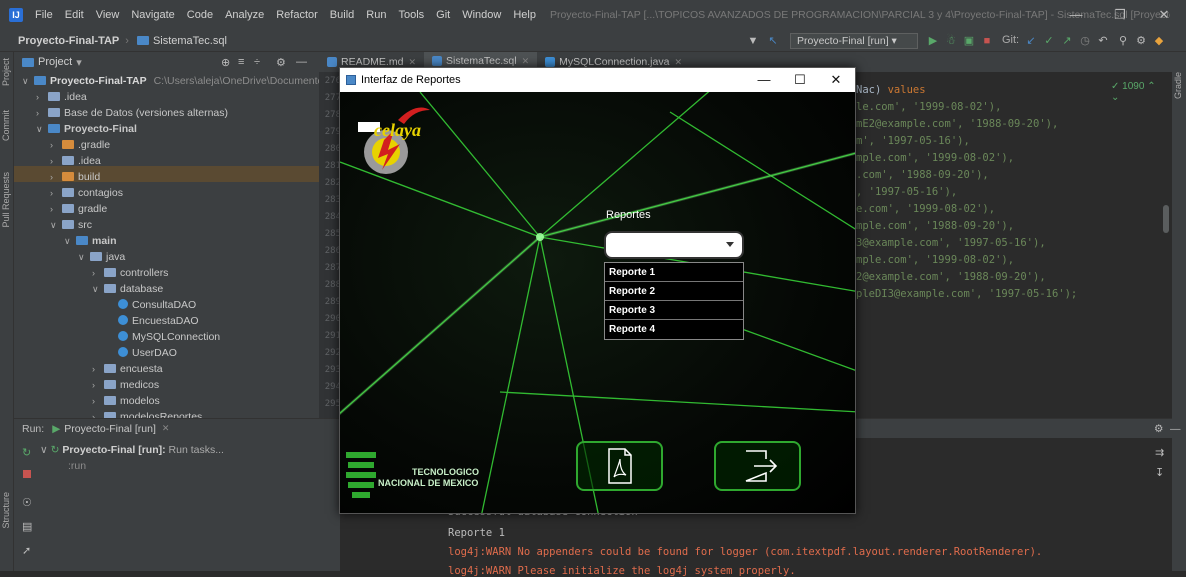 This screenshot has height=577, width=1186. What do you see at coordinates (101, 257) in the screenshot?
I see `tree-item: ∨ java` at bounding box center [101, 257].